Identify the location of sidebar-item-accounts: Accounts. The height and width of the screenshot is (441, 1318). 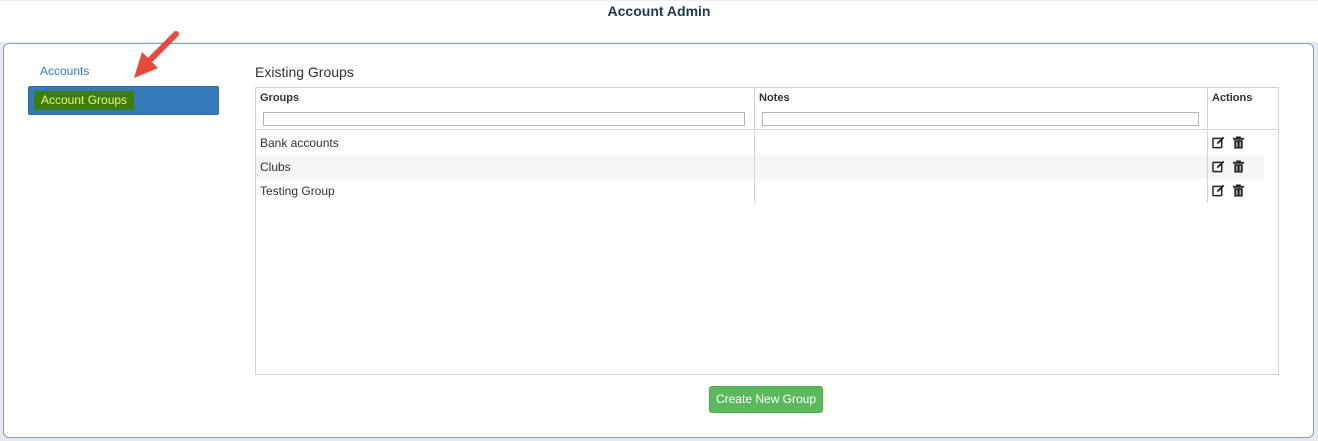
(64, 71).